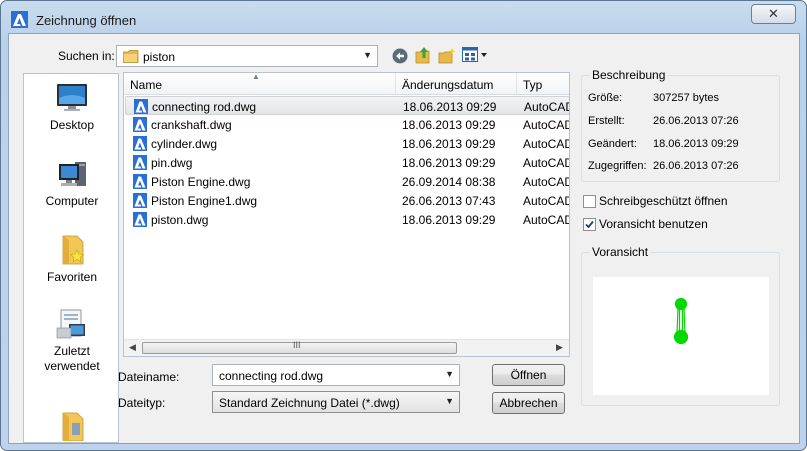 The width and height of the screenshot is (807, 451). I want to click on filename-combo: connecting rod.dwg ▼, so click(336, 375).